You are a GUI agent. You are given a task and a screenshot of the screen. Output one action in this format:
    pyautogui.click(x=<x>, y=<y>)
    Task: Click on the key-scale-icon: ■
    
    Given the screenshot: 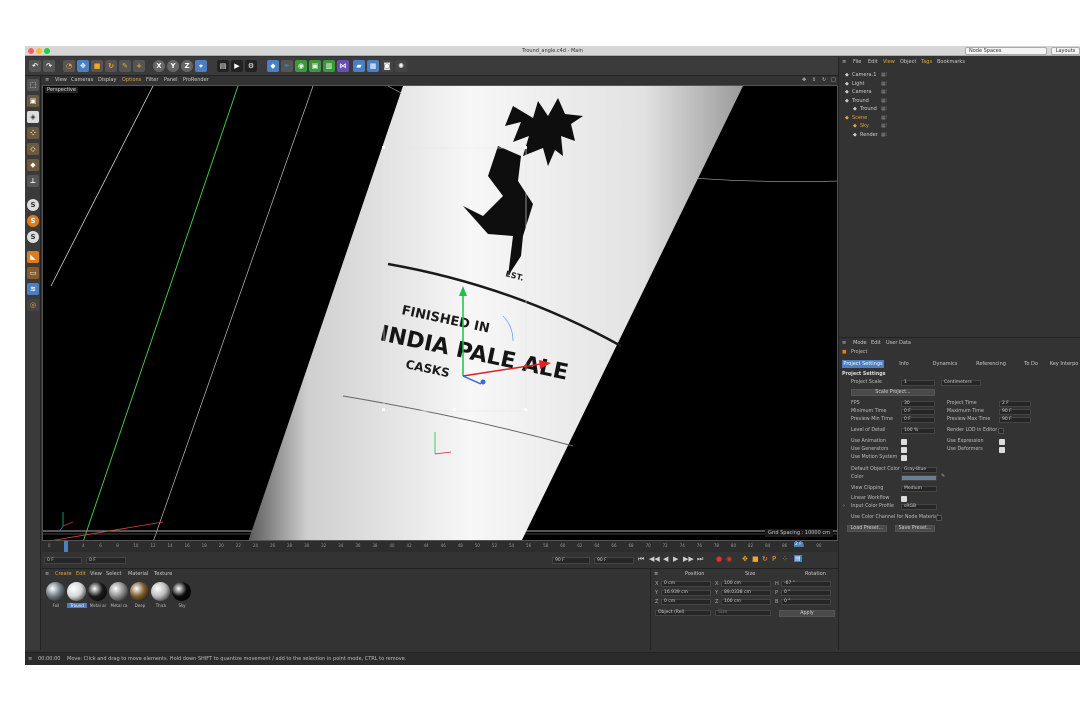 What is the action you would take?
    pyautogui.click(x=755, y=559)
    